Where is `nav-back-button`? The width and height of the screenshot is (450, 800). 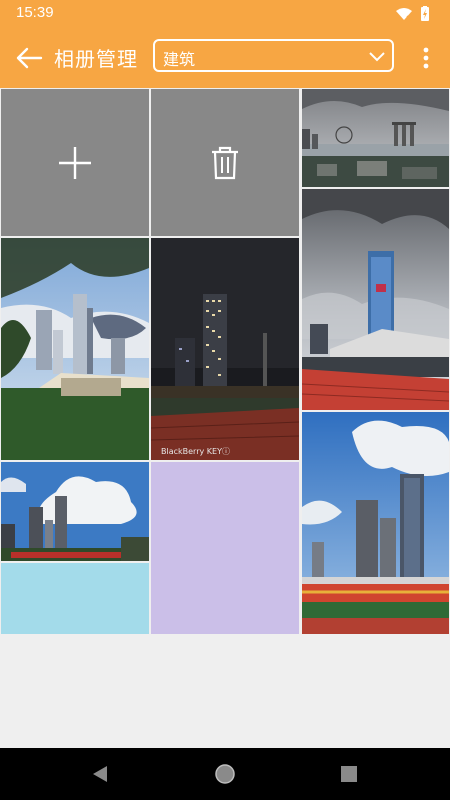
nav-back-button is located at coordinates (100, 774).